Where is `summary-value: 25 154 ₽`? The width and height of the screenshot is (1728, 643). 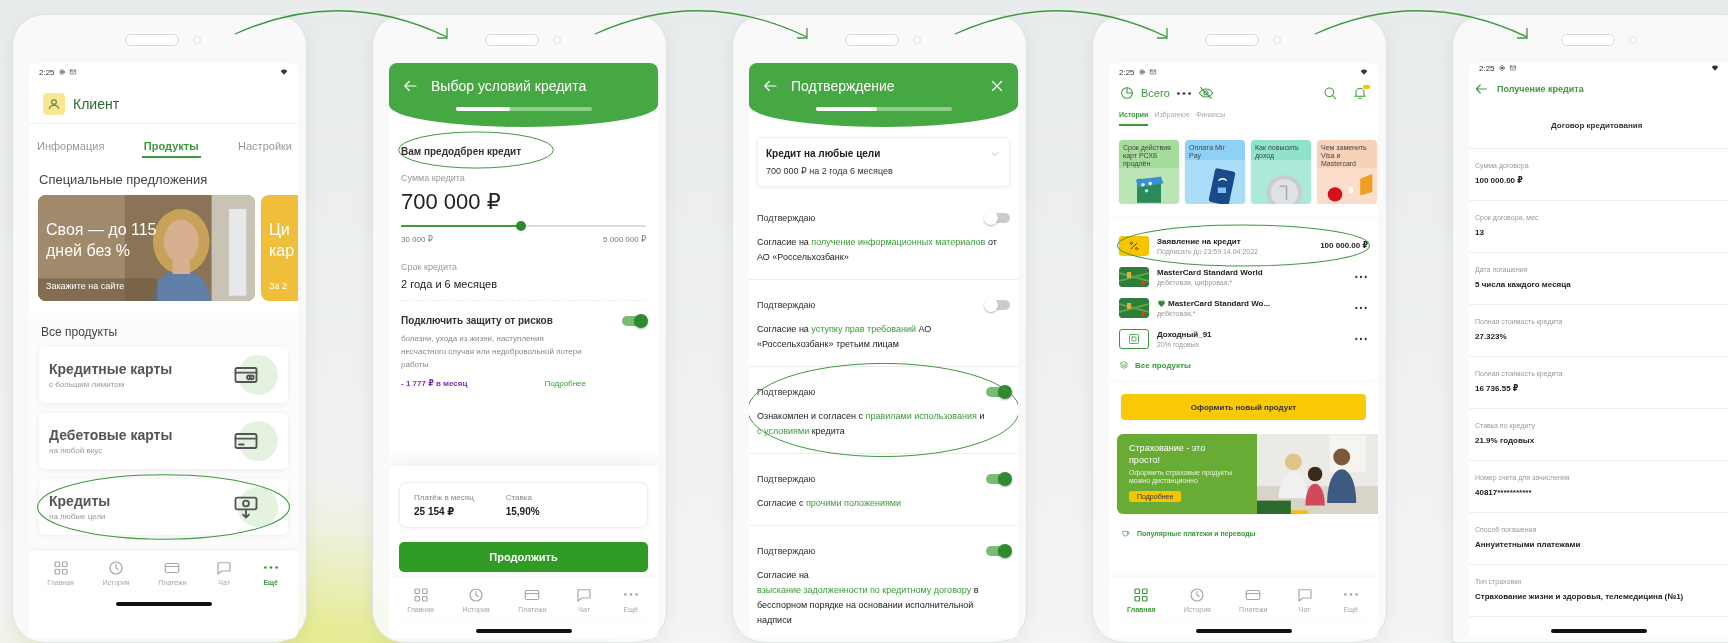
summary-value: 25 154 ₽ is located at coordinates (435, 511).